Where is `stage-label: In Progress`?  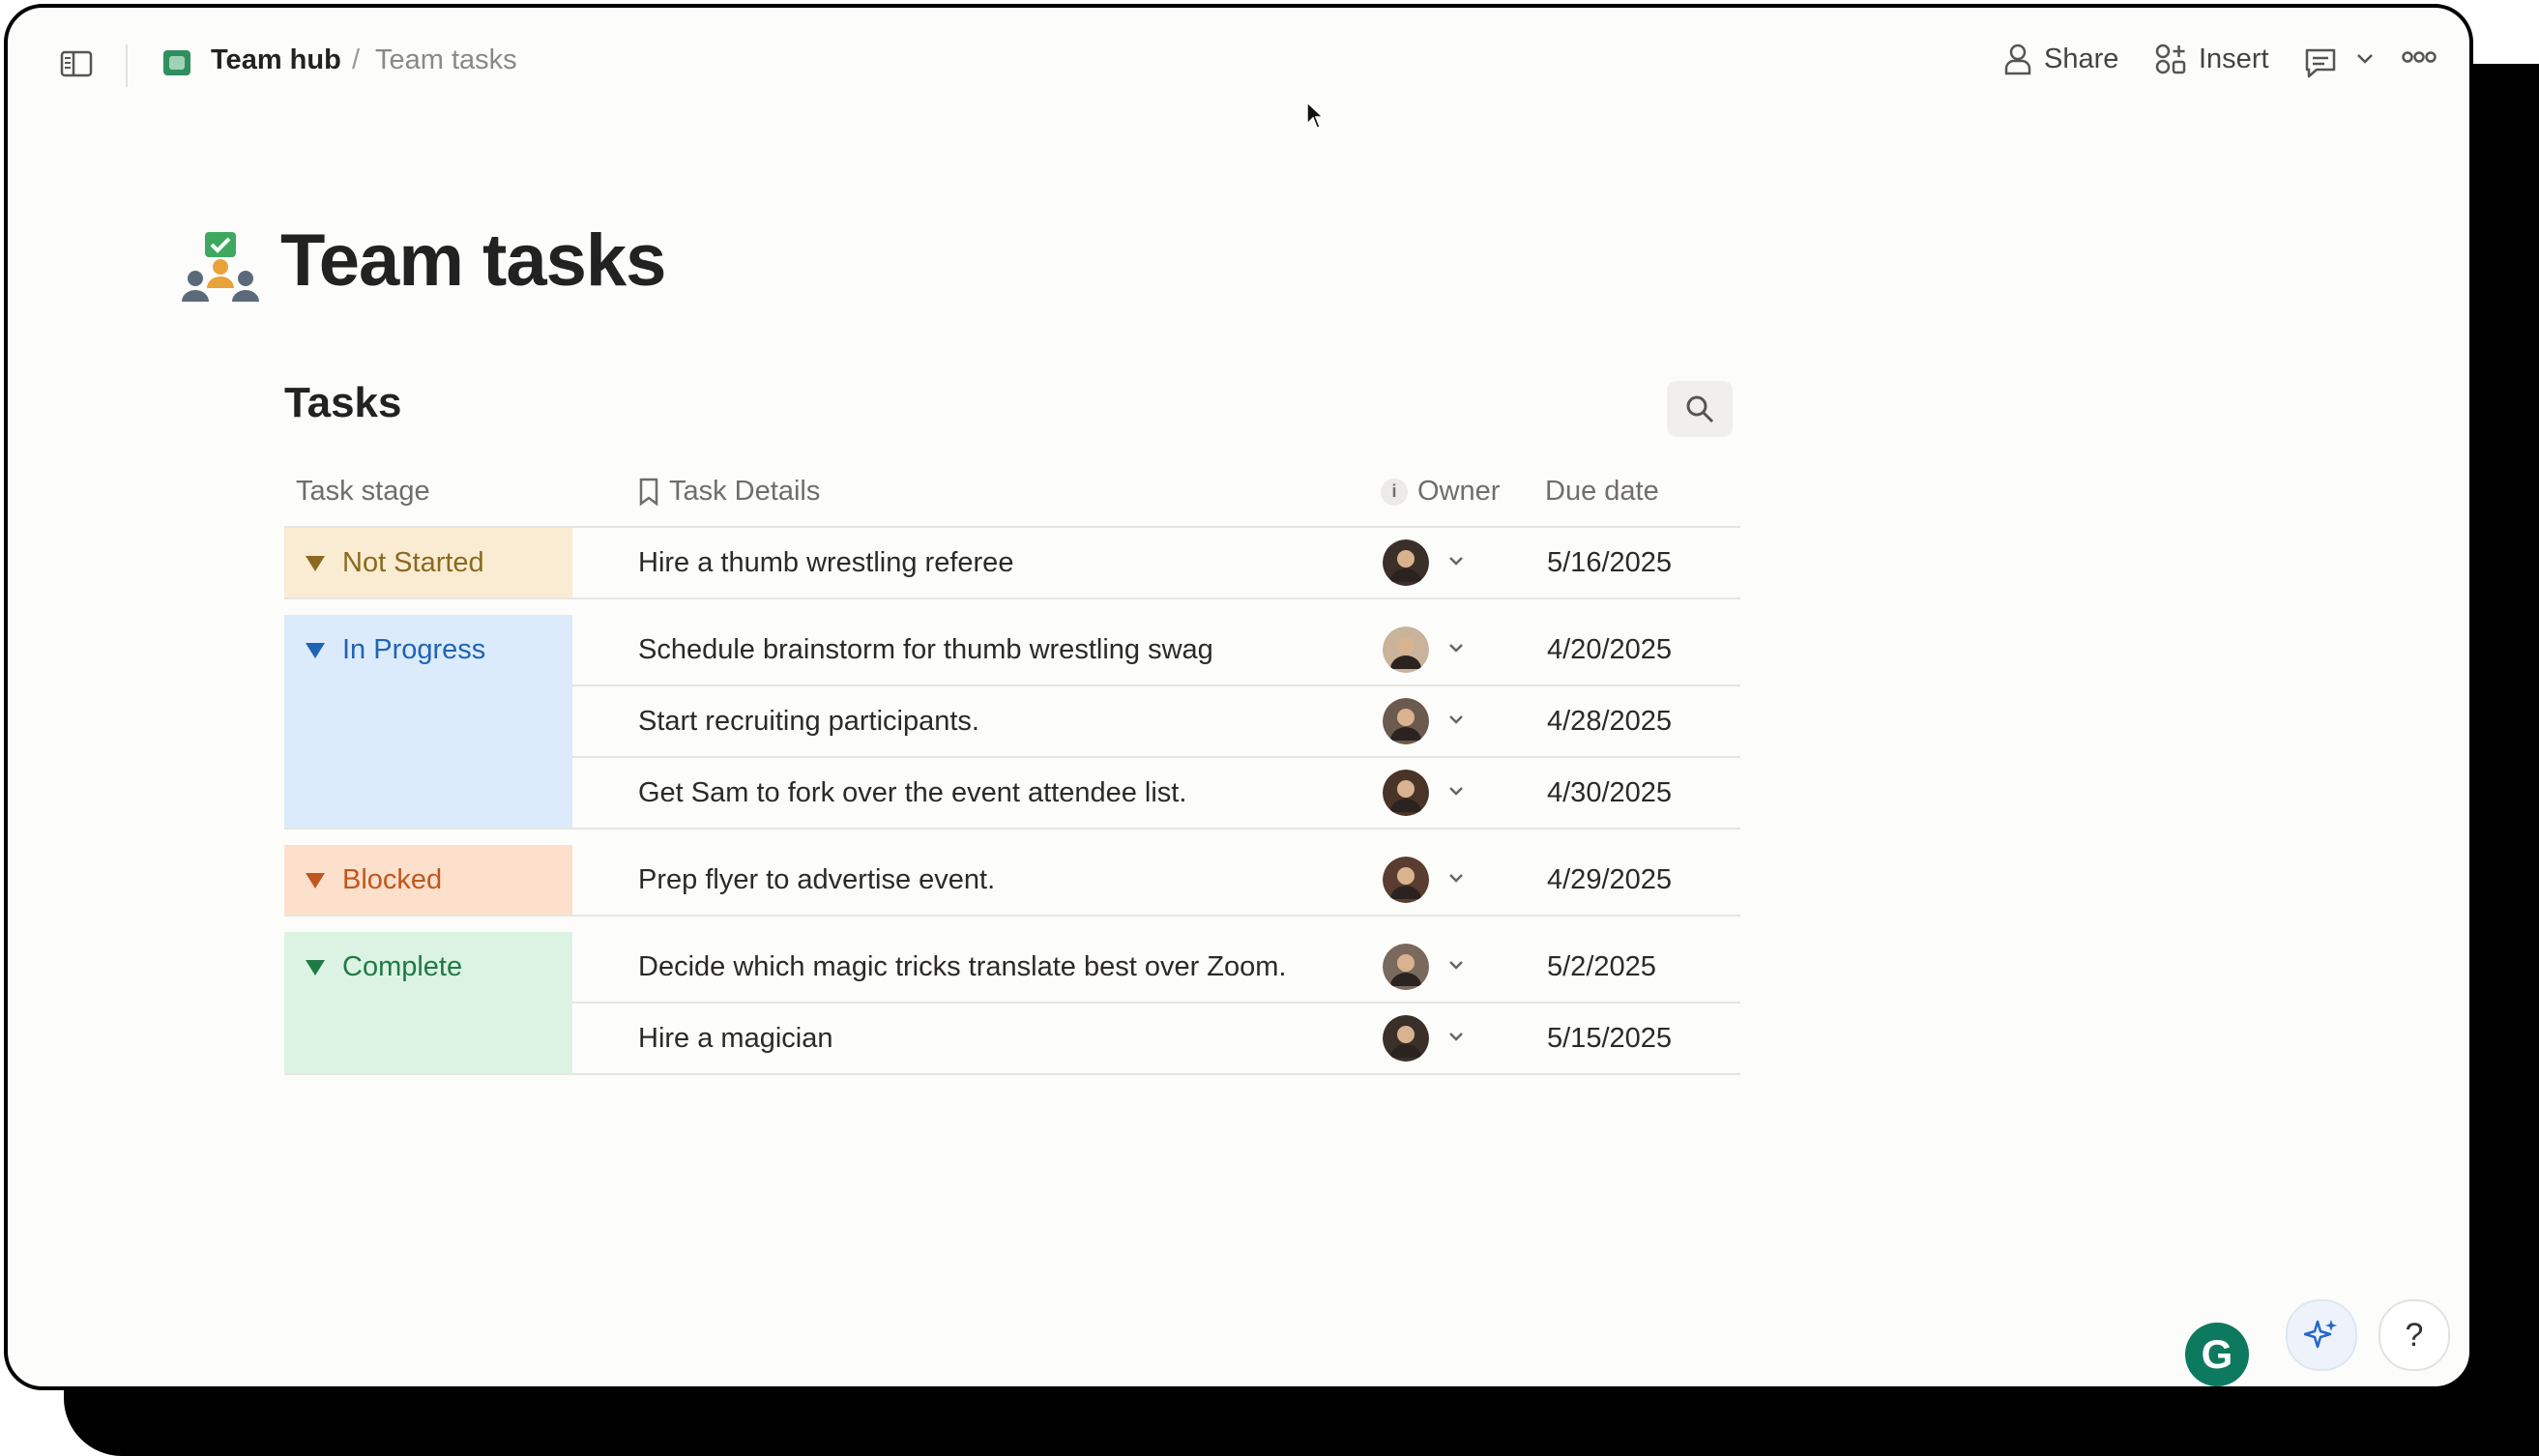
stage-label: In Progress is located at coordinates (414, 650).